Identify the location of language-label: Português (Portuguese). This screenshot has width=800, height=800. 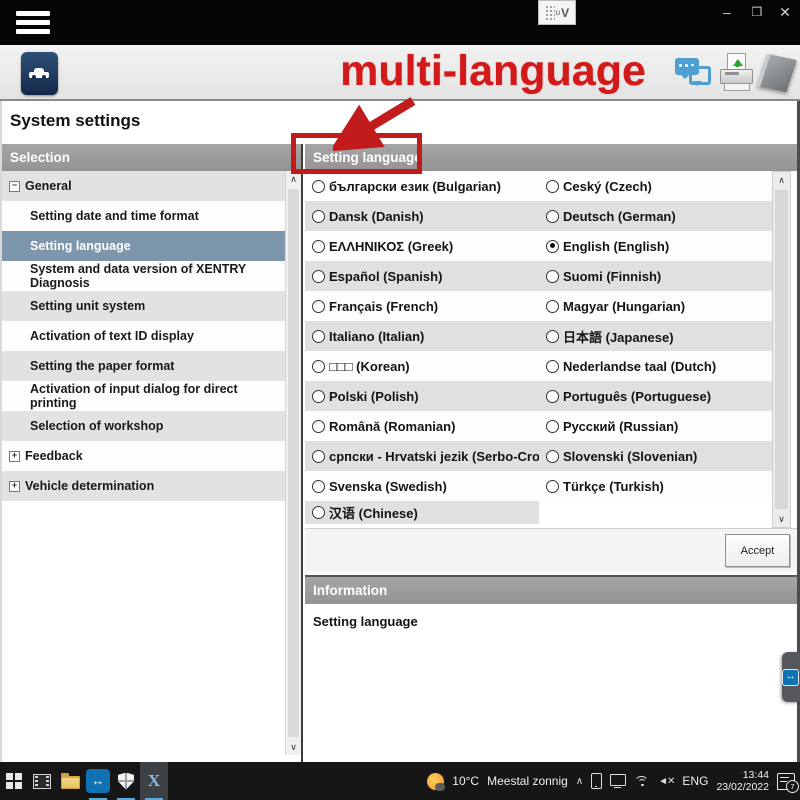
(637, 396).